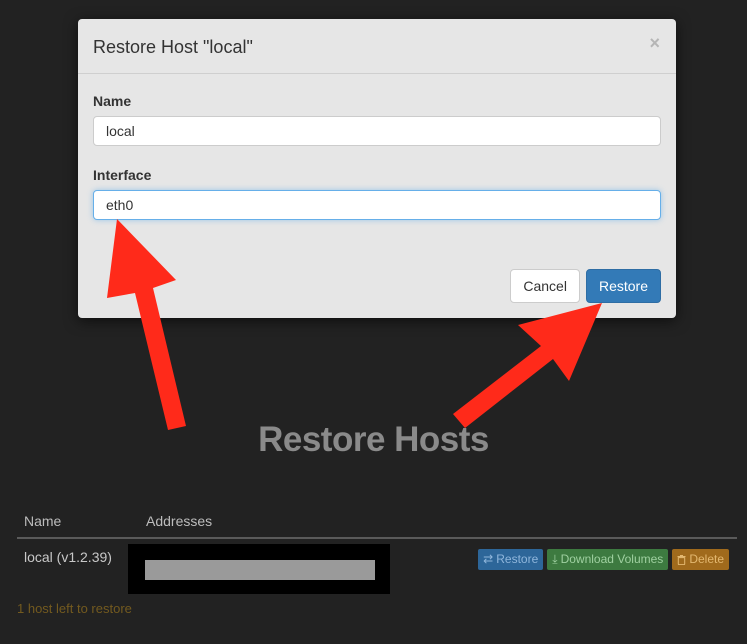 Image resolution: width=747 pixels, height=644 pixels. Describe the element at coordinates (527, 365) in the screenshot. I see `arrow-to-restore-icon` at that location.